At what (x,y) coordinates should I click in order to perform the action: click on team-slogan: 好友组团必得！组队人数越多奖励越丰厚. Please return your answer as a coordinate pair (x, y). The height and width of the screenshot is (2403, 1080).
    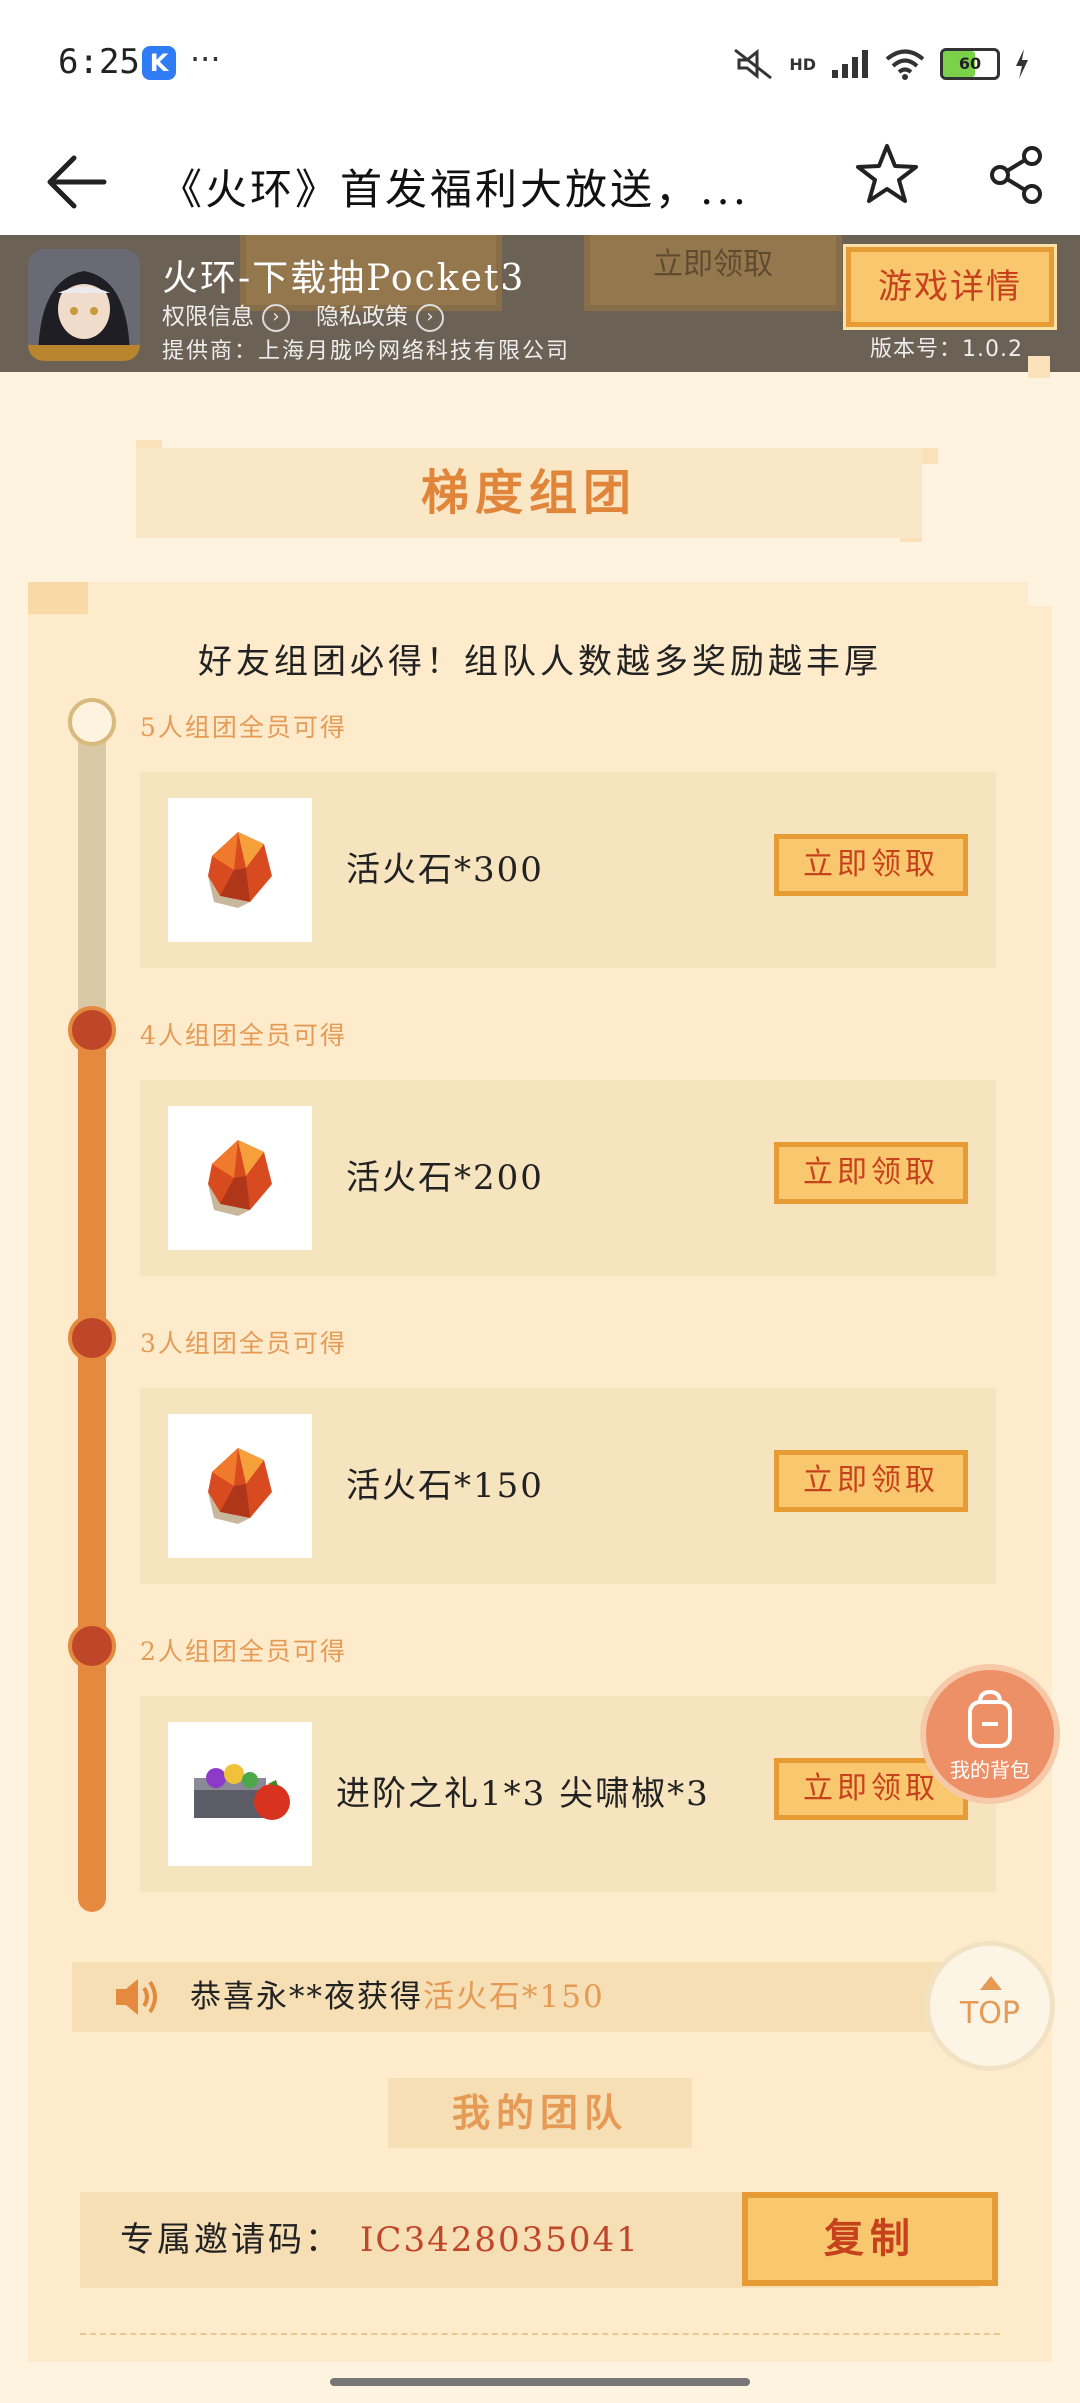
    Looking at the image, I should click on (540, 662).